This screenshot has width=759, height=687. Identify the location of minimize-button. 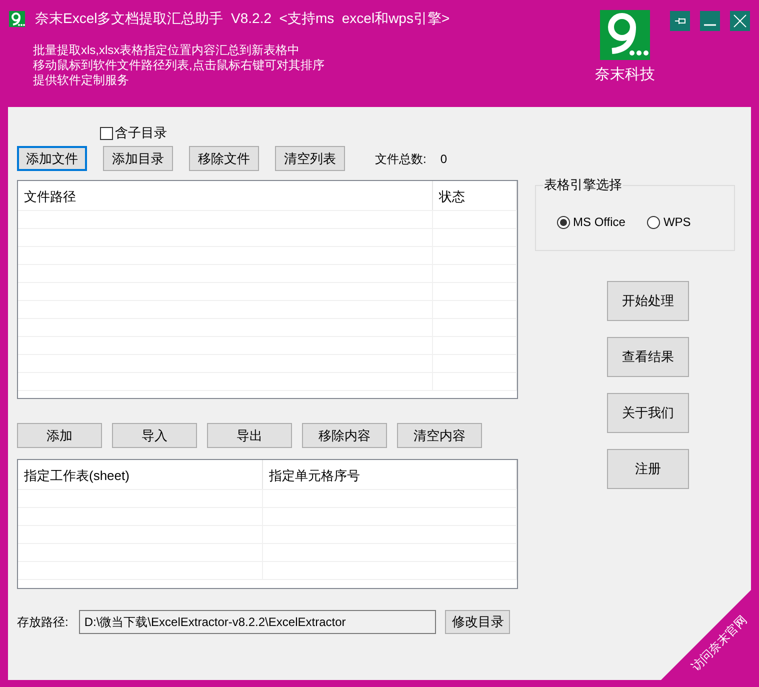
(710, 21).